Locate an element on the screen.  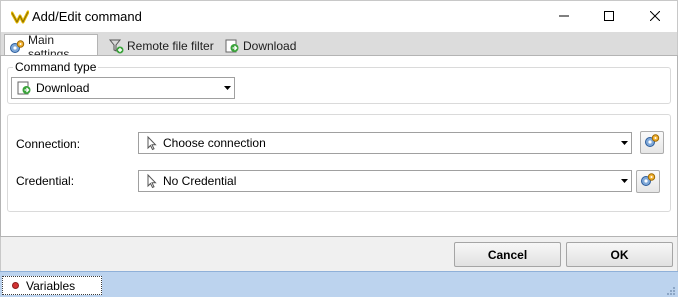
credential-label: Credential: is located at coordinates (45, 181).